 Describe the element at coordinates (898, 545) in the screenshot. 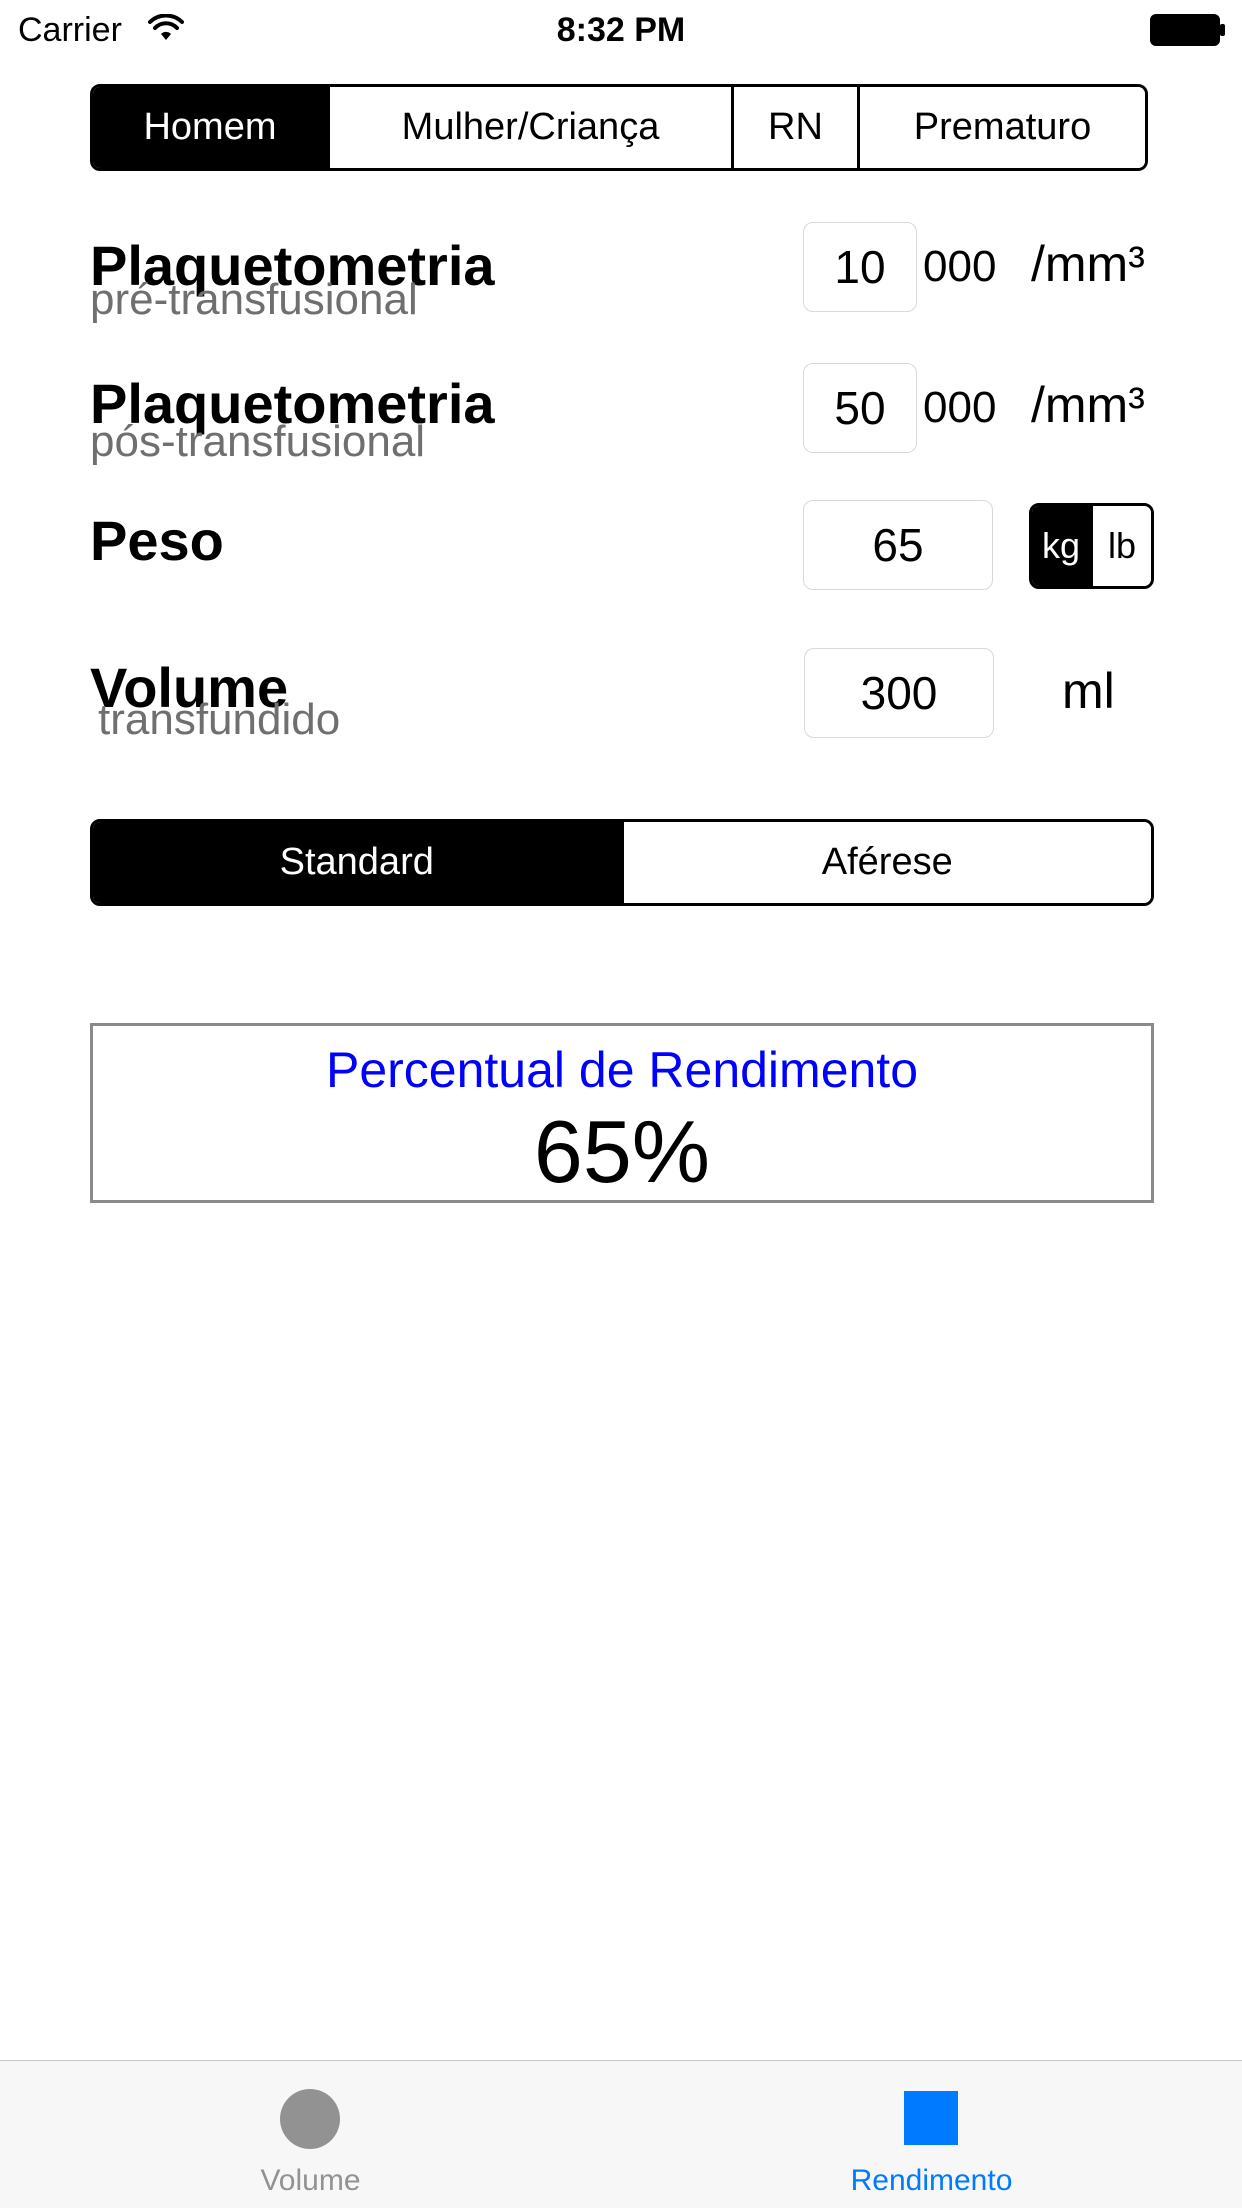

I see `weight-input: 65` at that location.